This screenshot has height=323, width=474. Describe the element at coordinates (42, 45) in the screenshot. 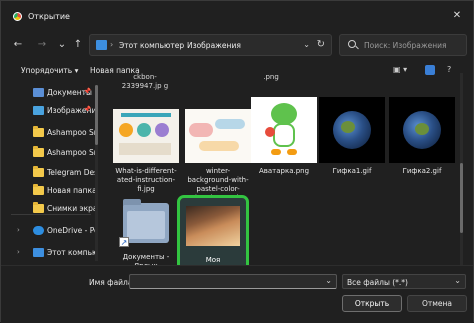

I see `forward-arrow-icon: →` at that location.